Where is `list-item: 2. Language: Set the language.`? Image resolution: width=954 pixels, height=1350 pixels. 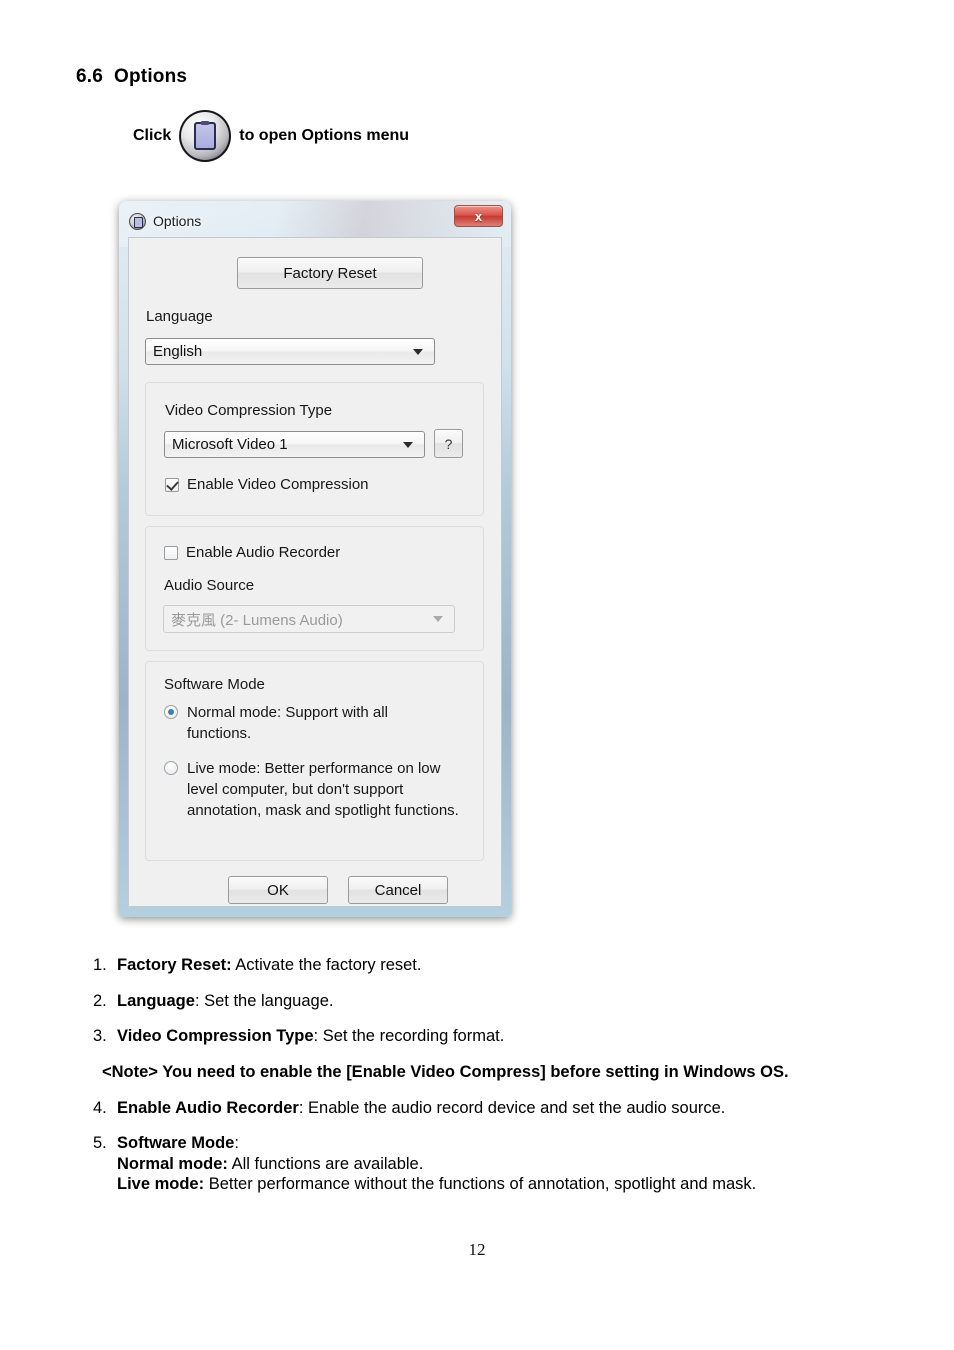
list-item: 2. Language: Set the language. is located at coordinates (508, 1001).